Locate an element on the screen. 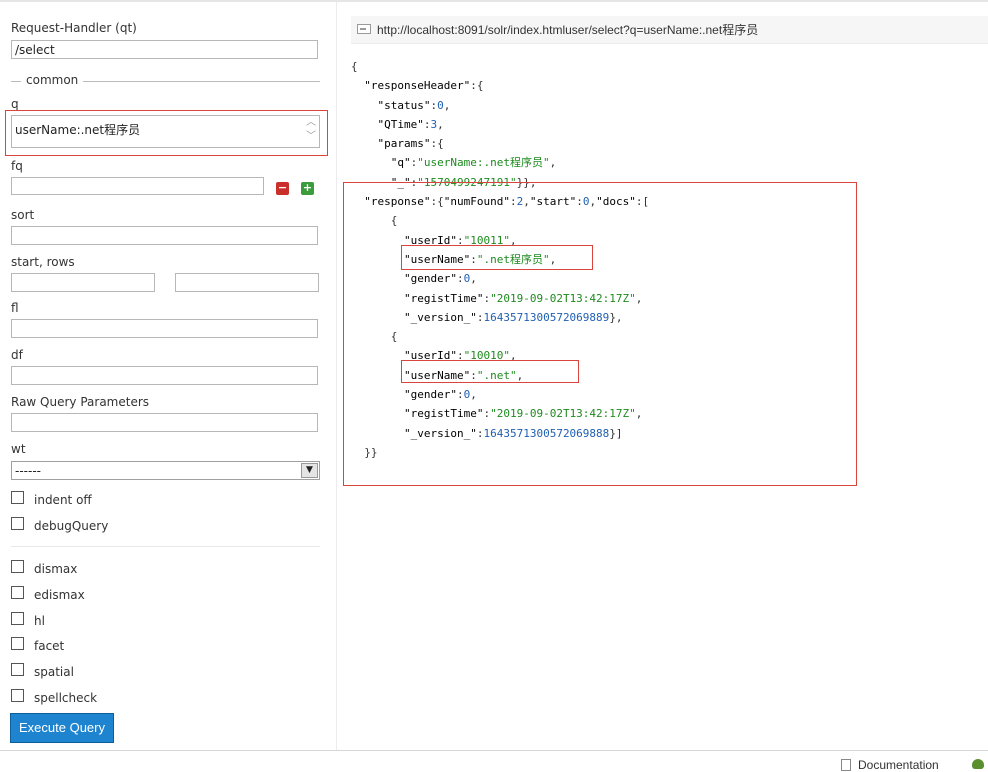 Image resolution: width=988 pixels, height=772 pixels. fq-input is located at coordinates (137, 186).